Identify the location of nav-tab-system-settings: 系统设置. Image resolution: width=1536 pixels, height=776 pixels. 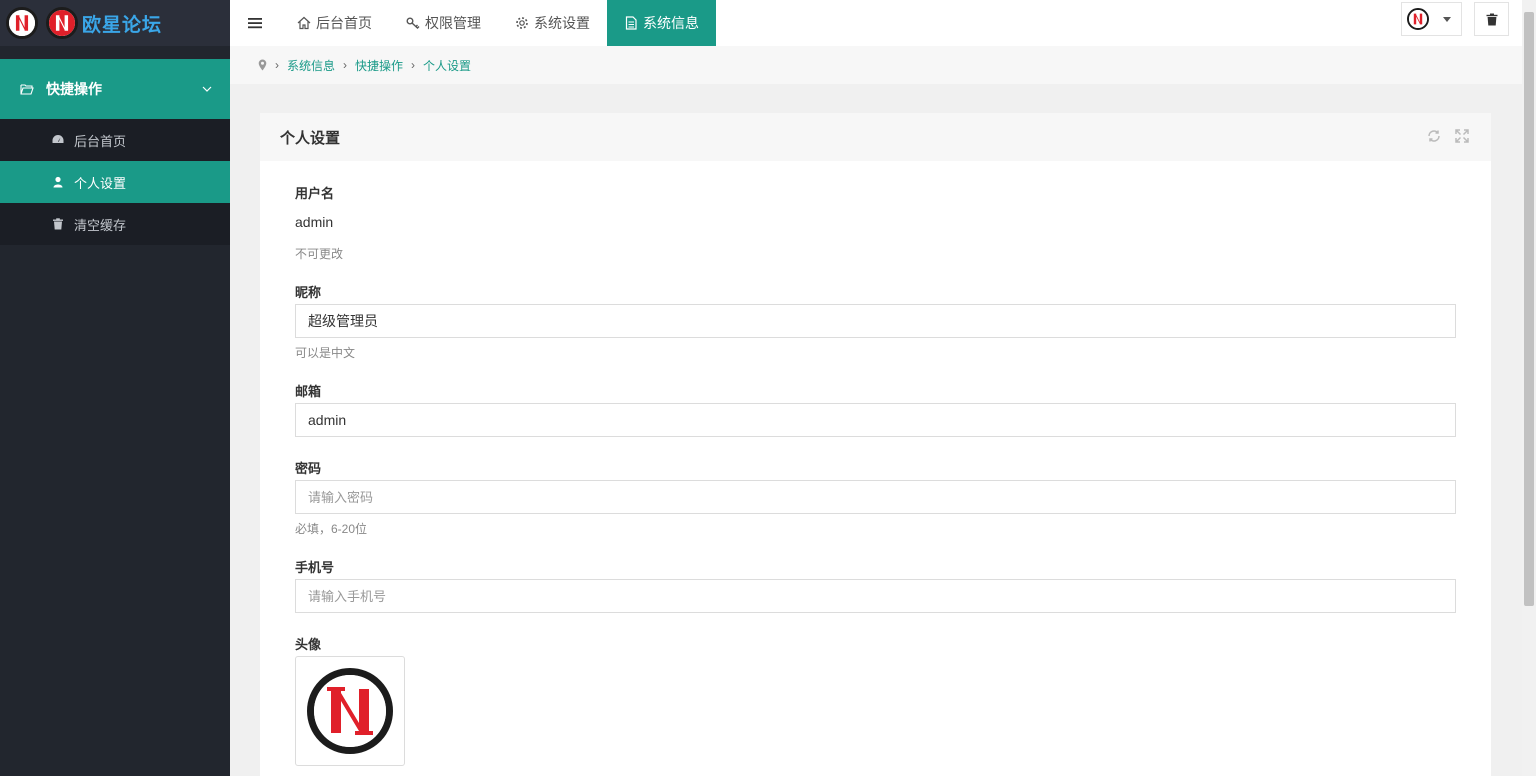
(552, 23).